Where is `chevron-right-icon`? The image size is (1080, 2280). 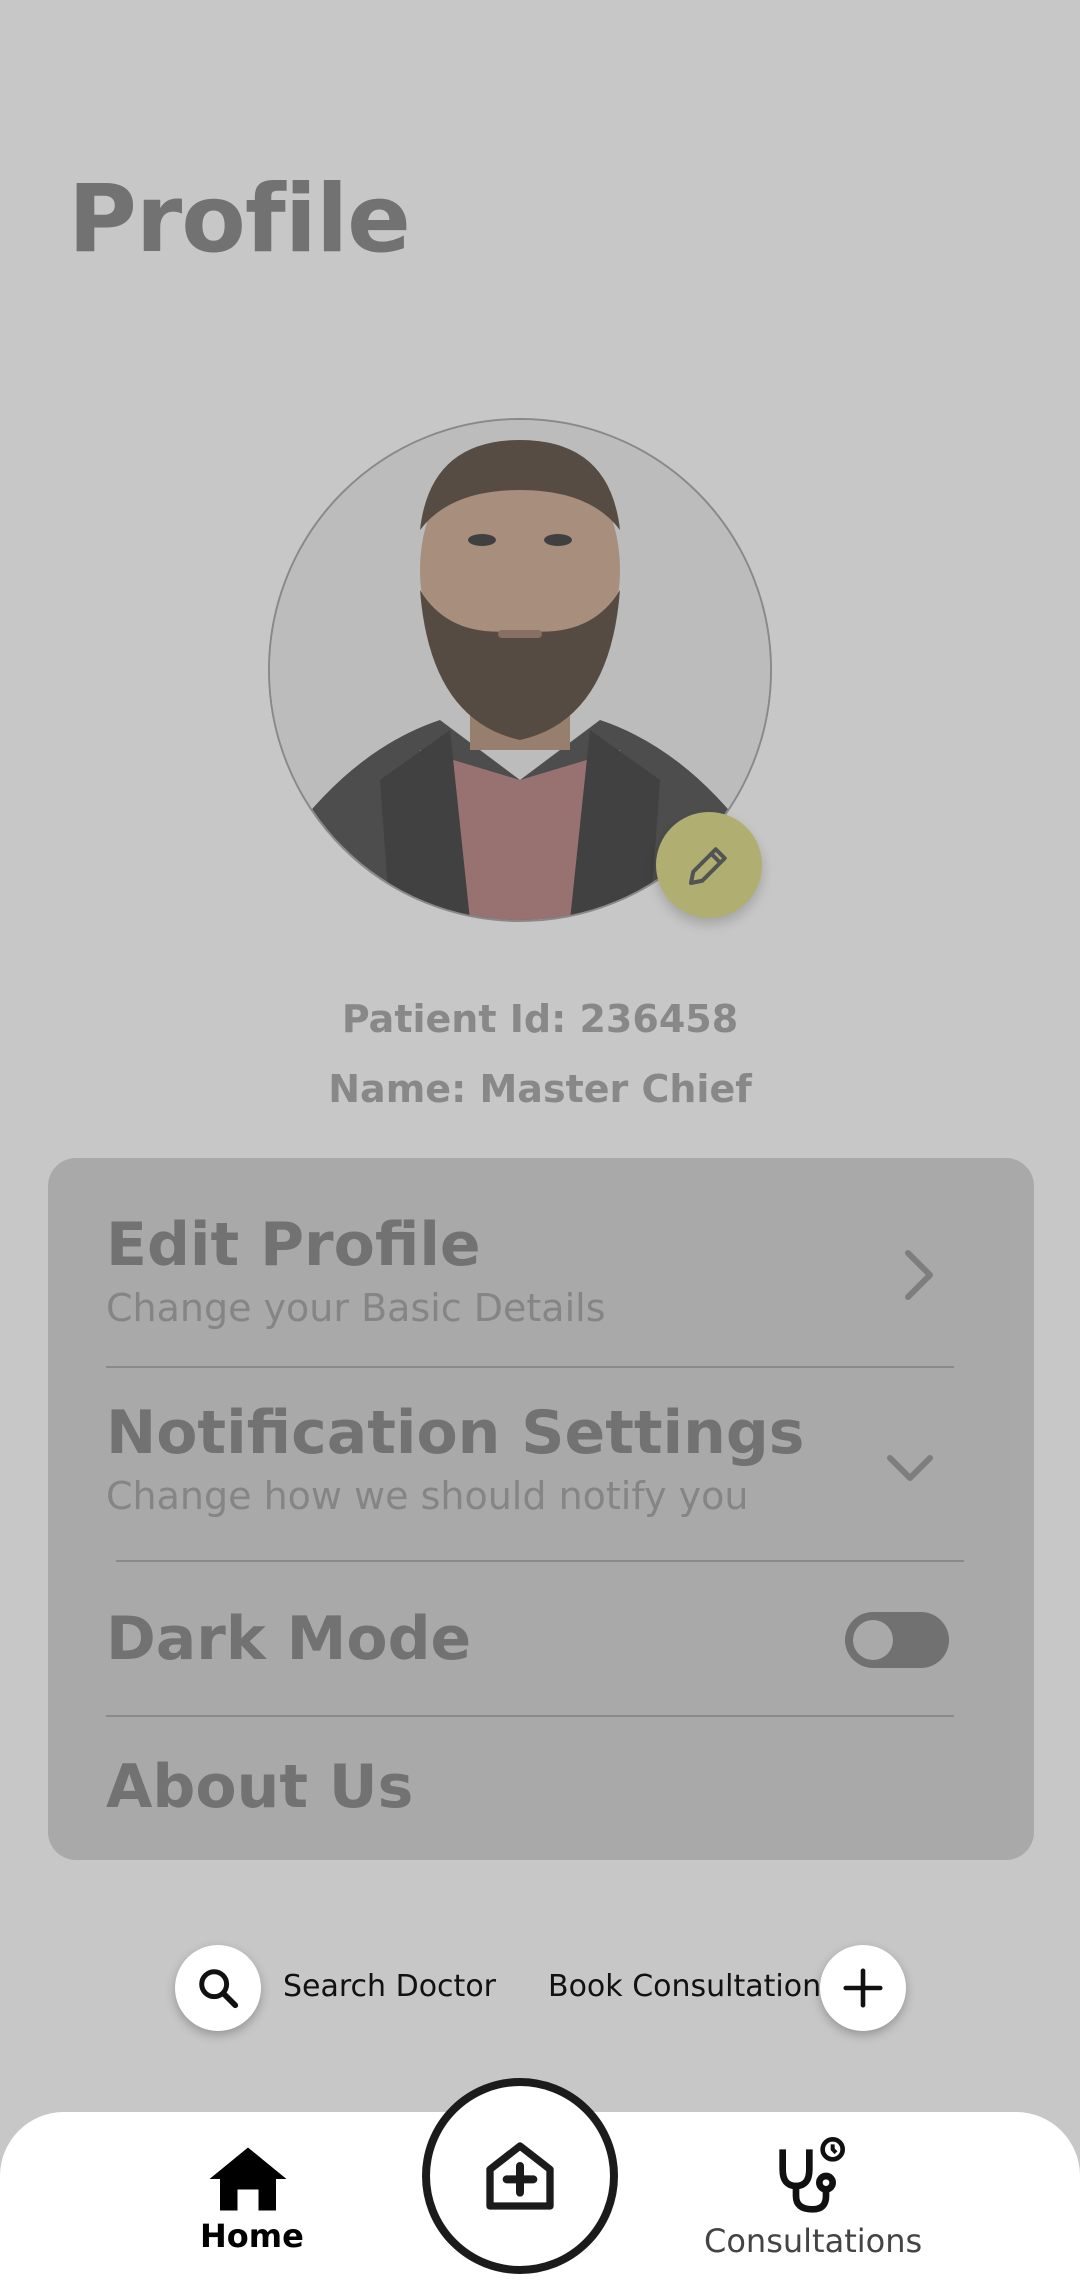 chevron-right-icon is located at coordinates (920, 1275).